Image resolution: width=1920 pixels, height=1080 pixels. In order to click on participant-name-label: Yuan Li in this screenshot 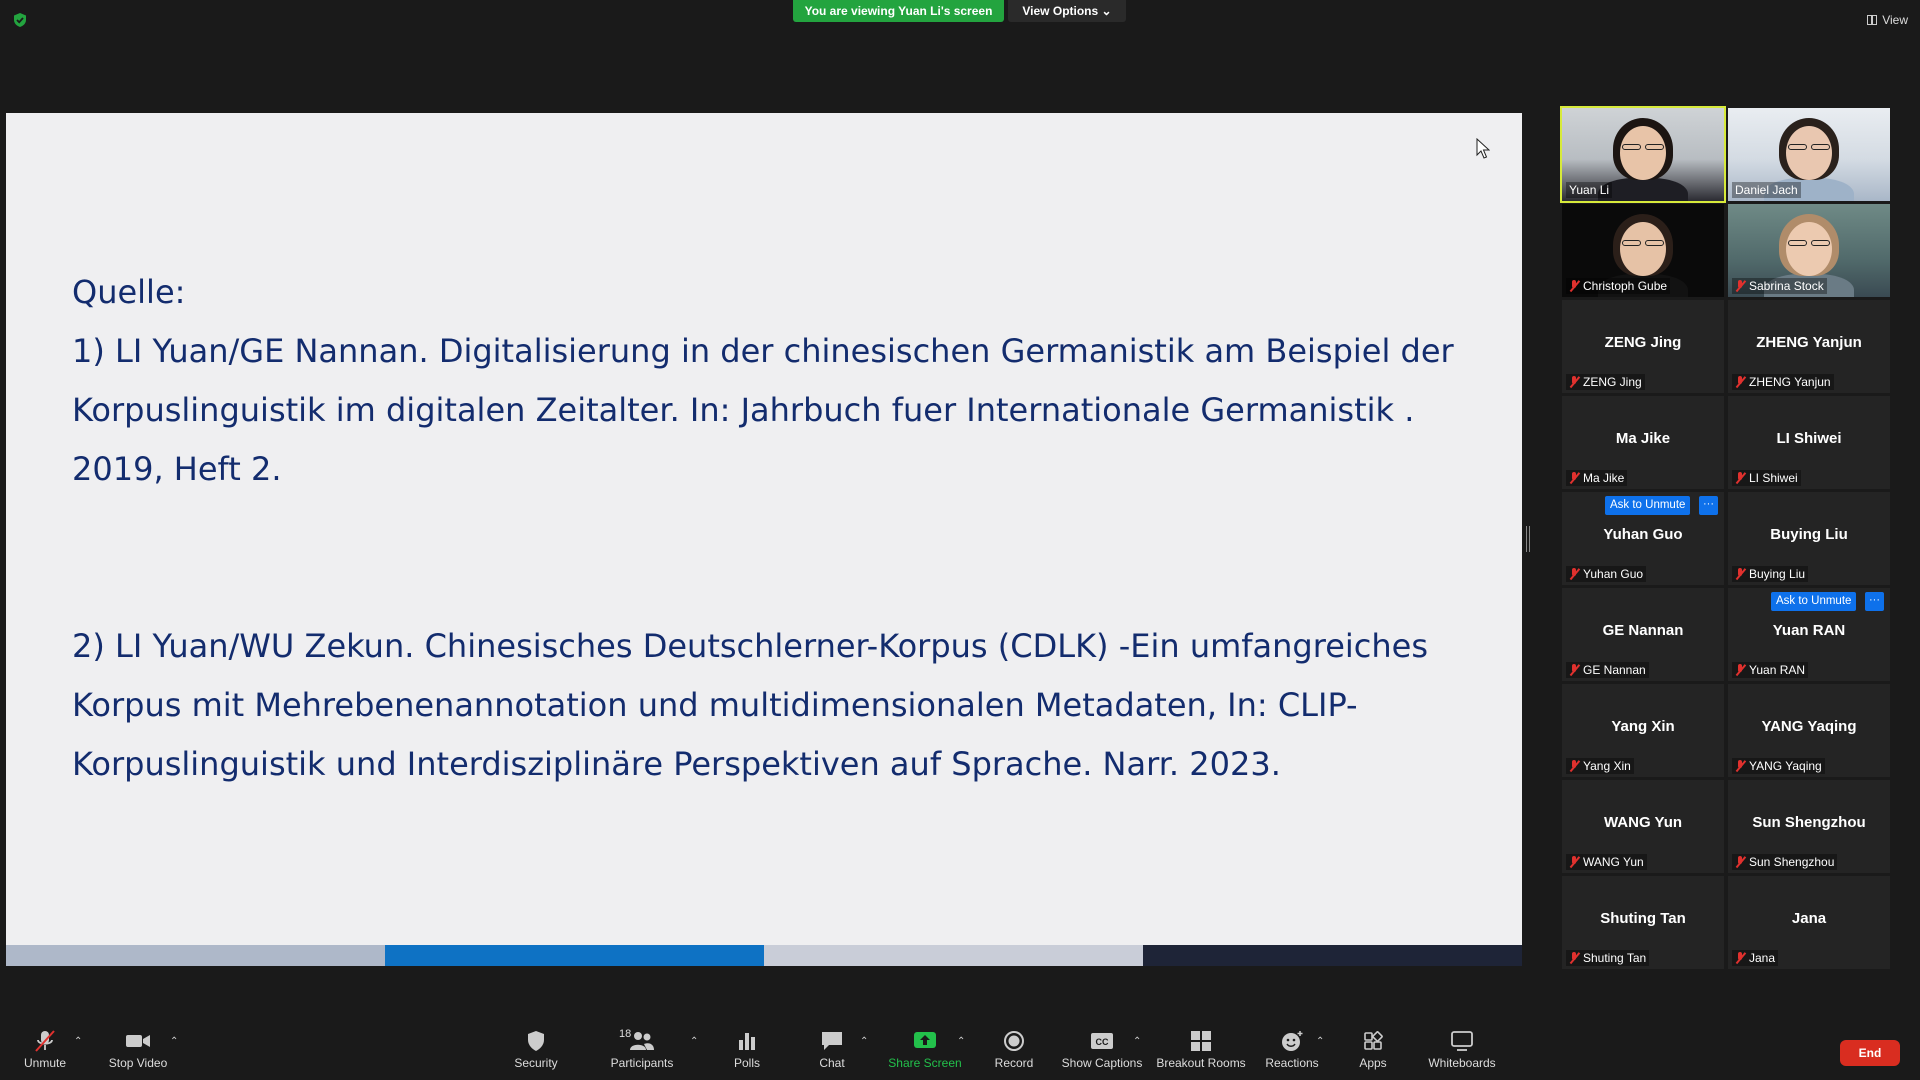, I will do `click(1589, 190)`.